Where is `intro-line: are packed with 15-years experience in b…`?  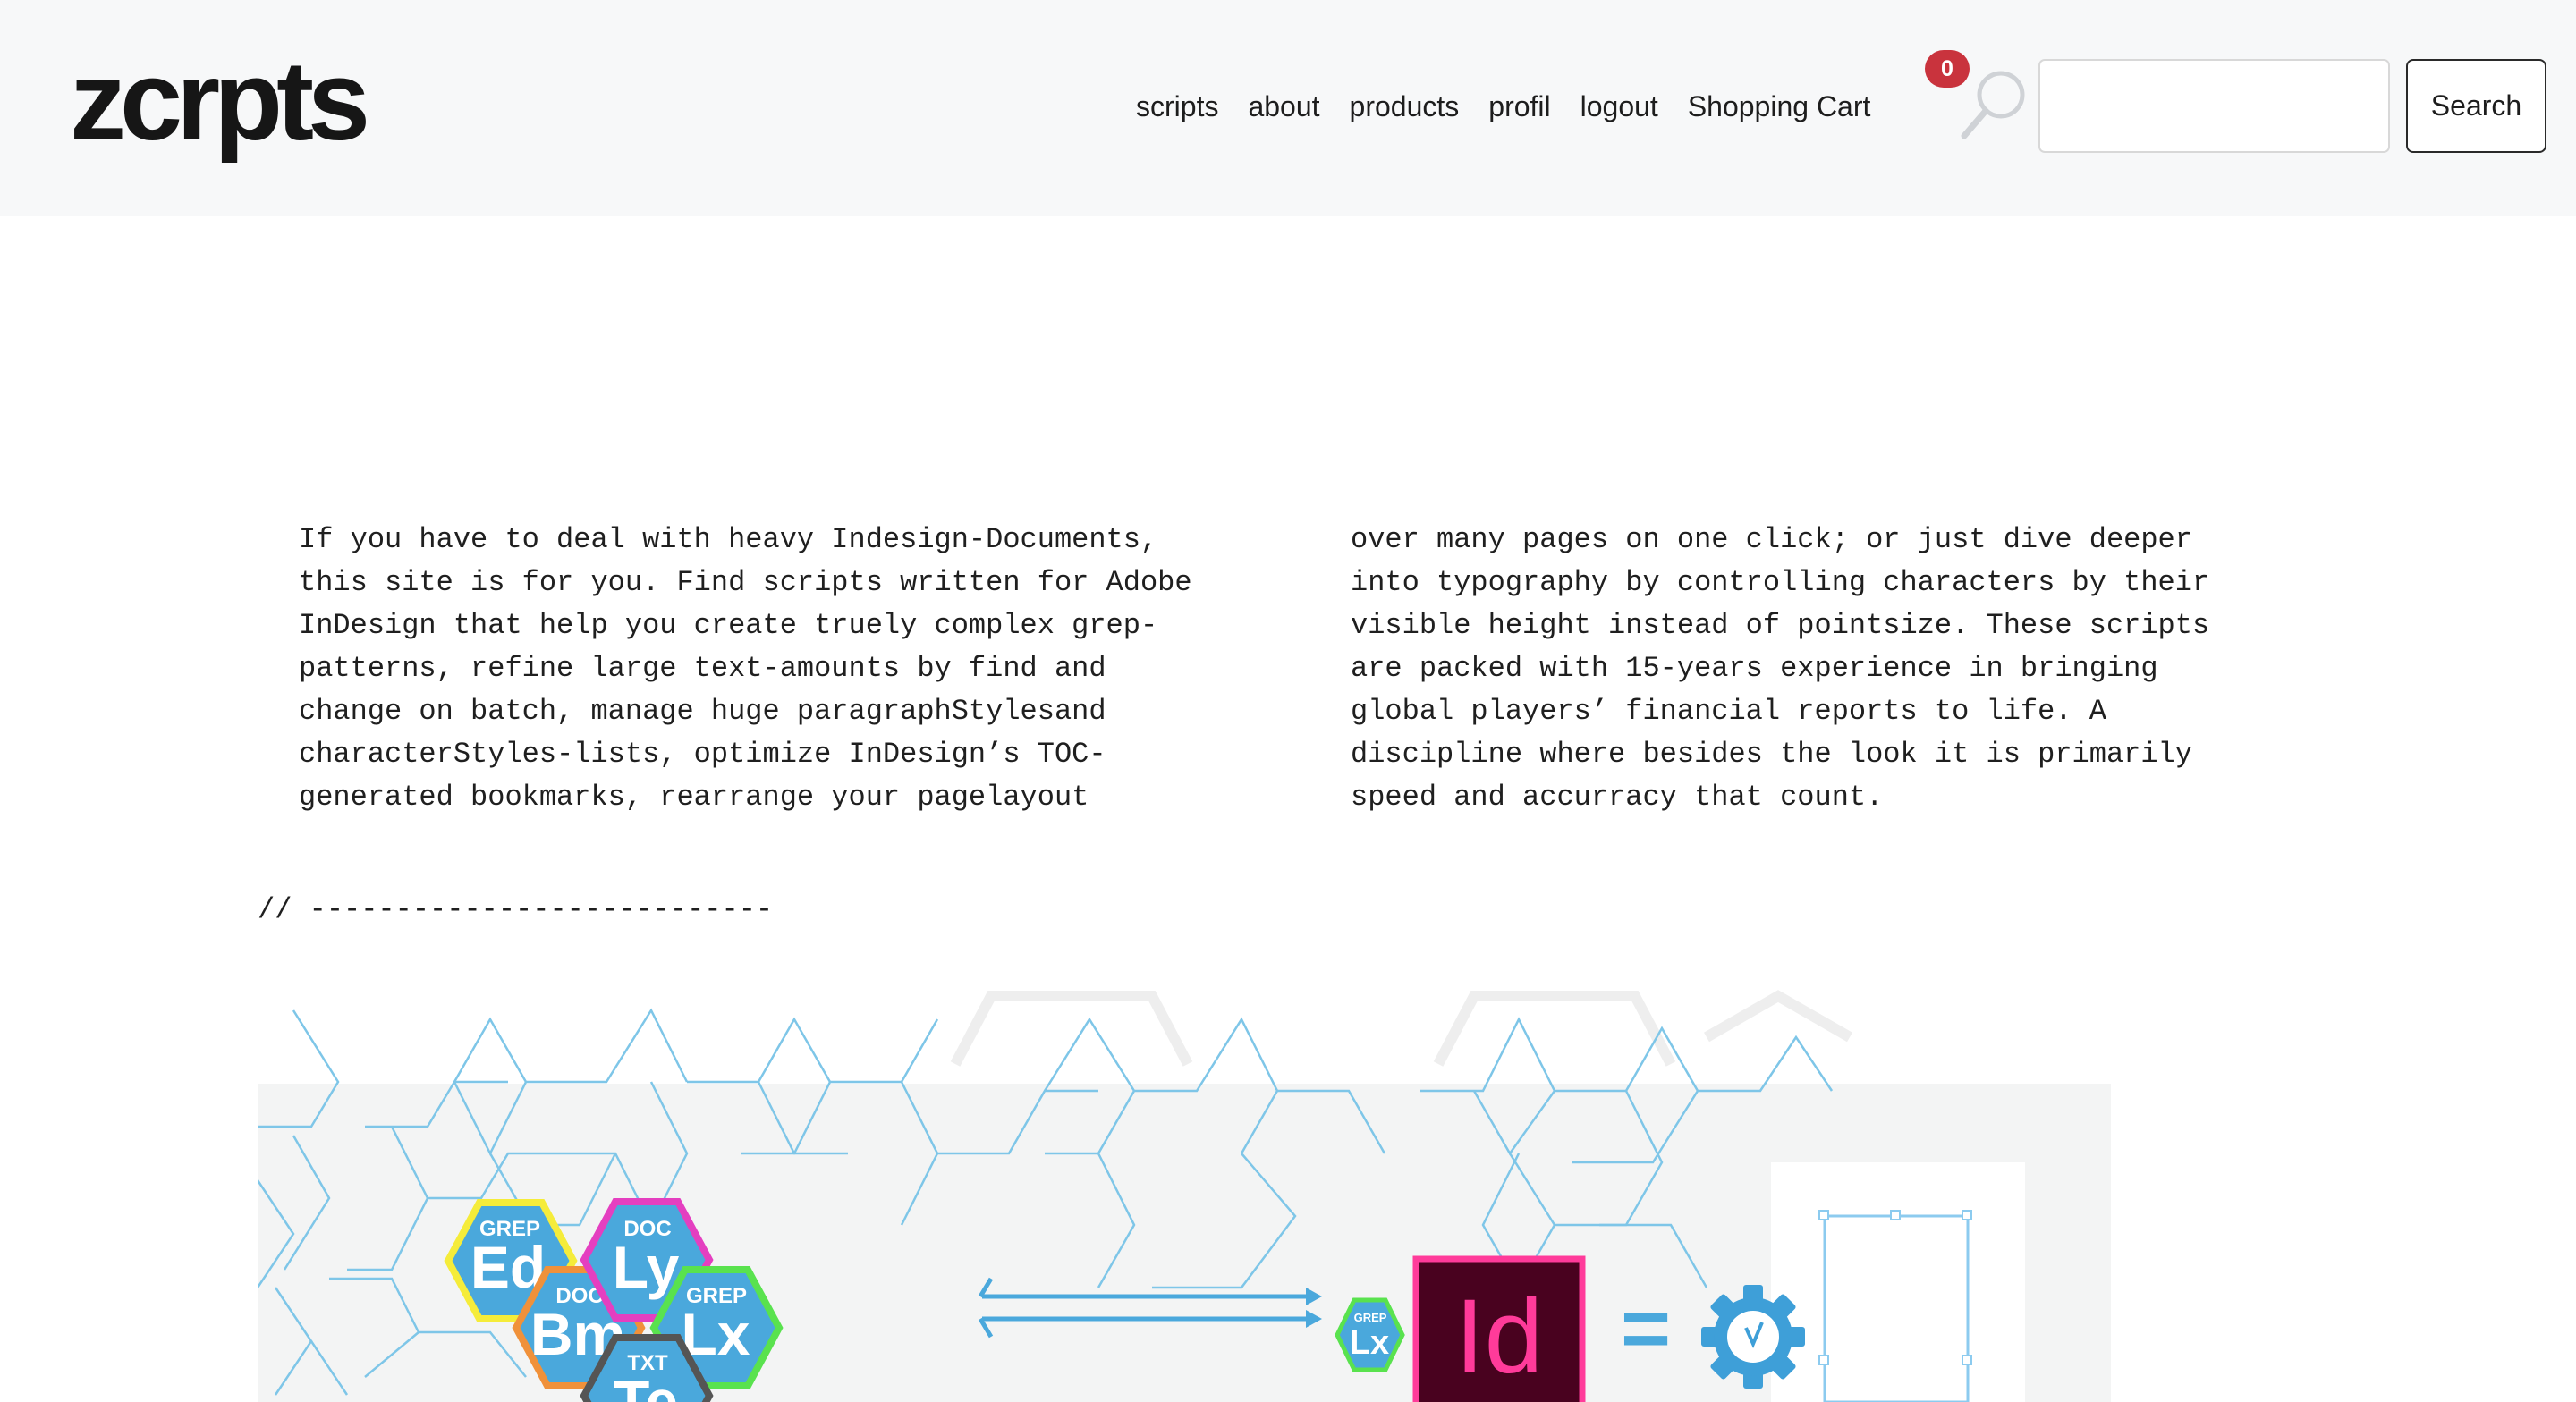 intro-line: are packed with 15-years experience in b… is located at coordinates (1754, 668).